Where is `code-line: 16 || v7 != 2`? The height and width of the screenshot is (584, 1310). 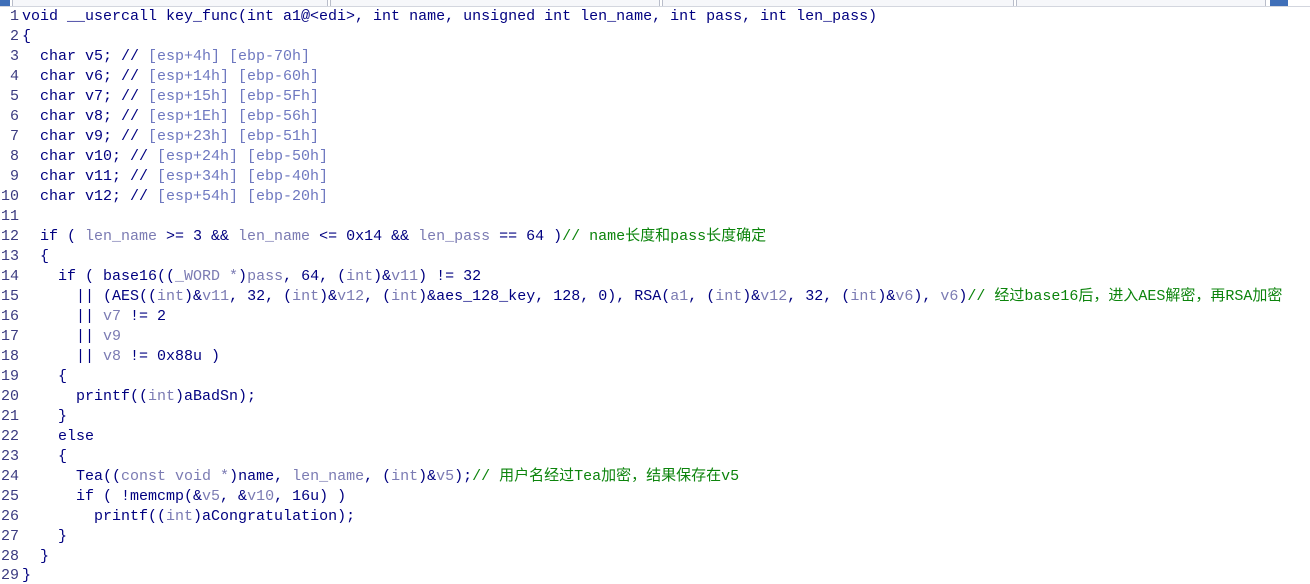
code-line: 16 || v7 != 2 is located at coordinates (655, 317).